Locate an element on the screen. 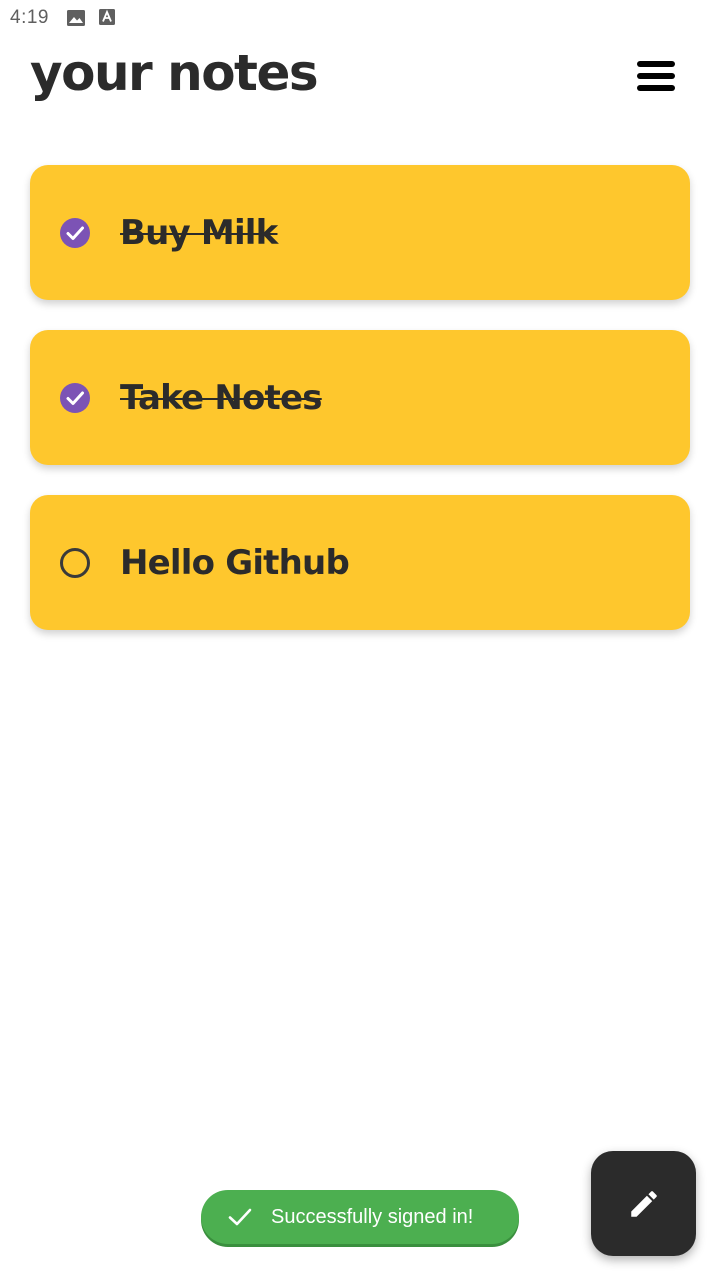 The image size is (720, 1280). hamburger-menu-icon is located at coordinates (656, 76).